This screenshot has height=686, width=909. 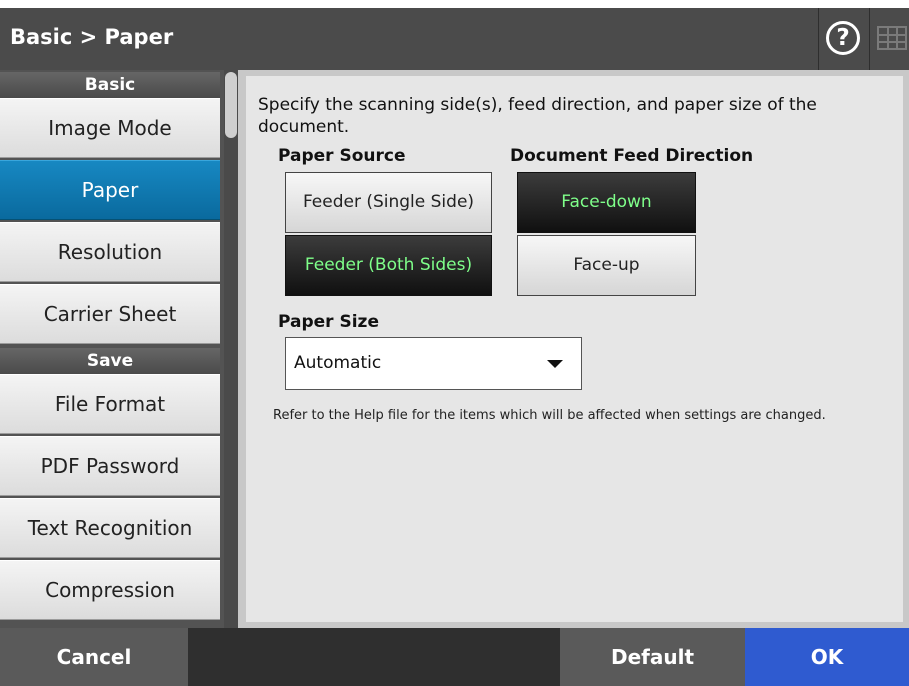 I want to click on sidebar-item-paper: Paper, so click(x=110, y=190).